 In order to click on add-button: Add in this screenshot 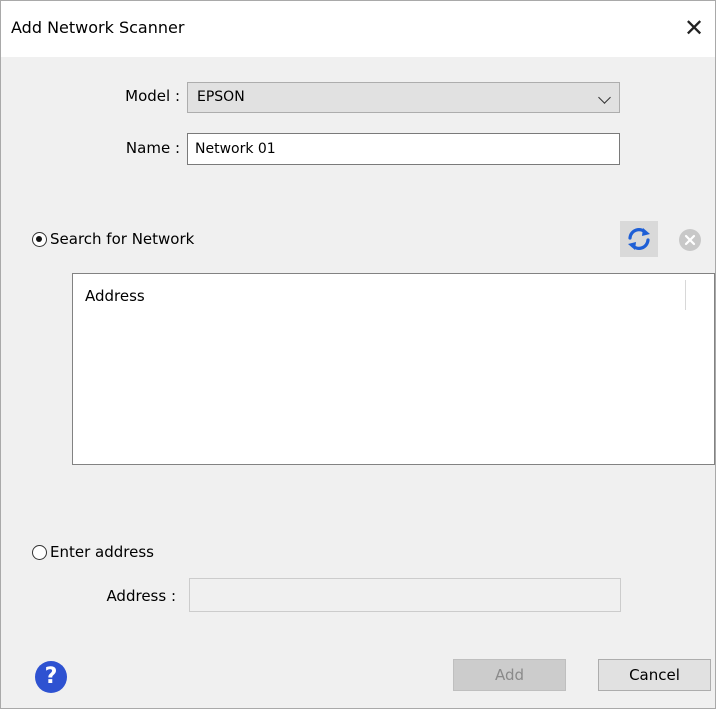, I will do `click(509, 675)`.